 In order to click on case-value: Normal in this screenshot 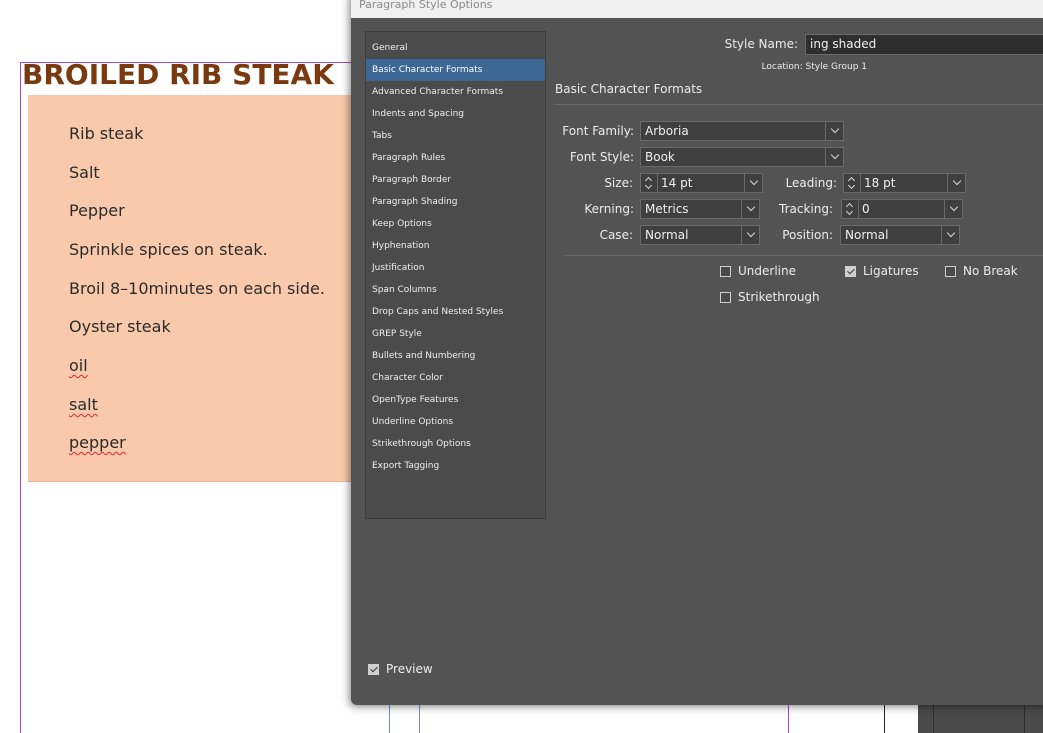, I will do `click(667, 235)`.